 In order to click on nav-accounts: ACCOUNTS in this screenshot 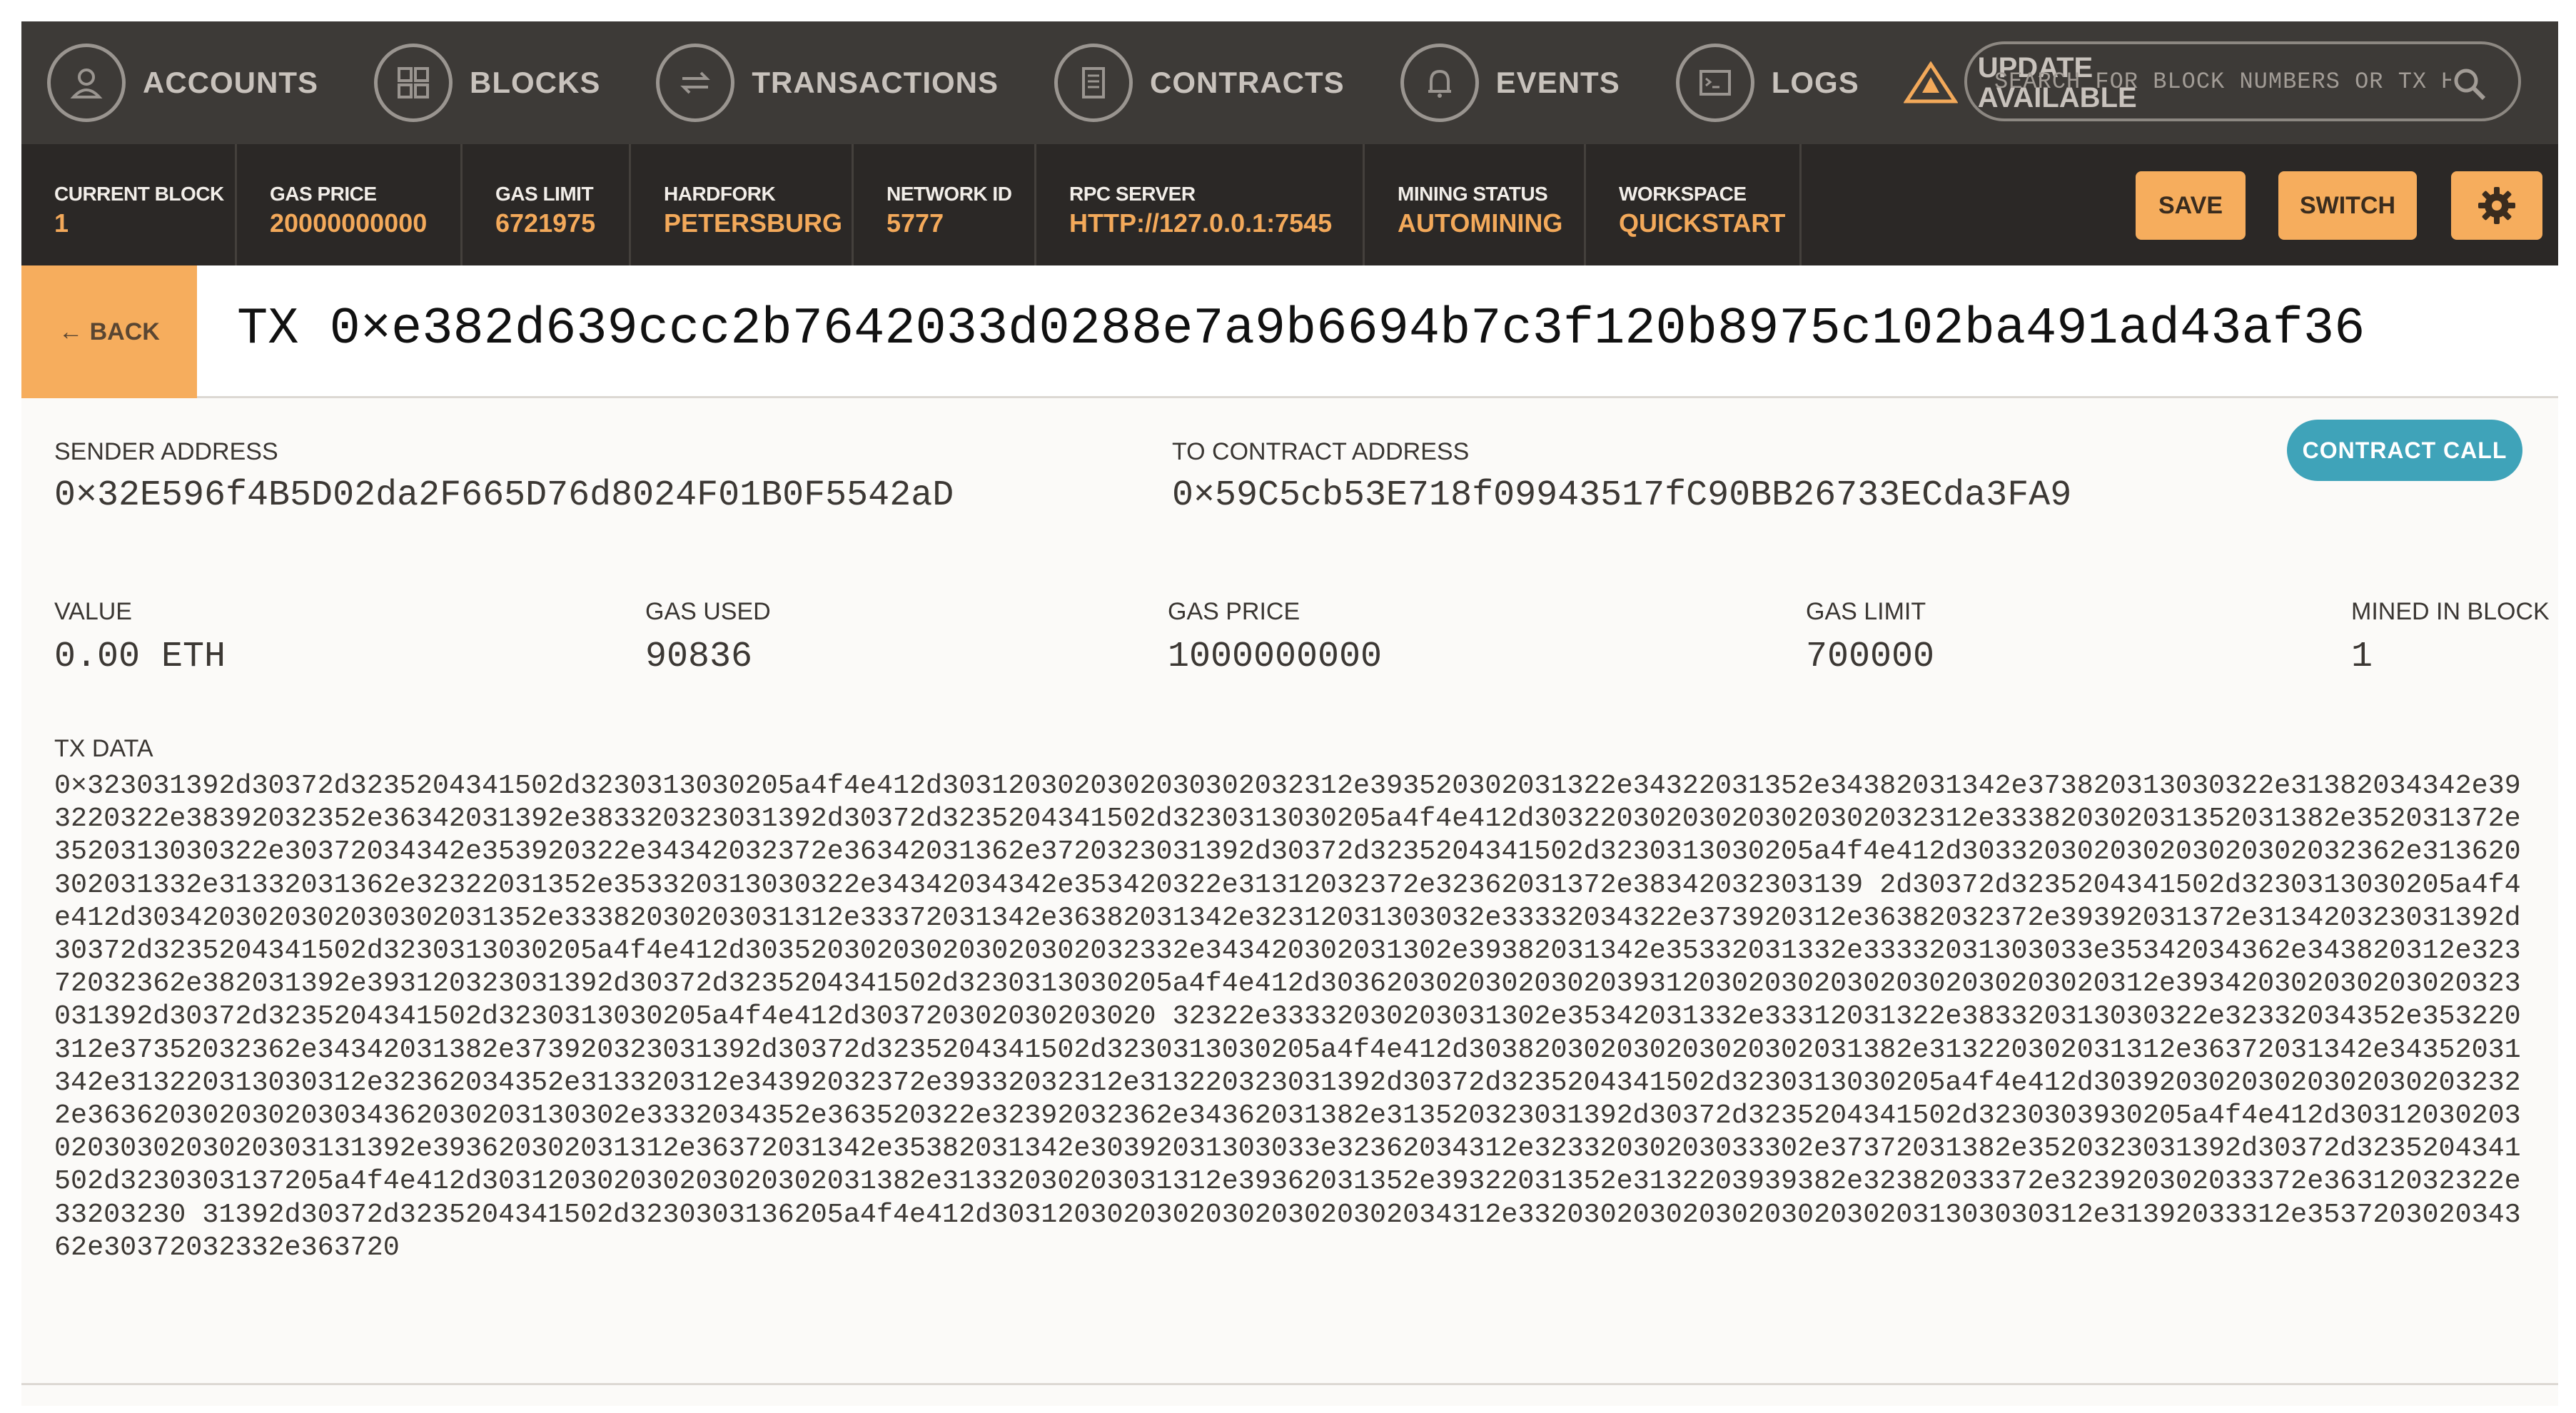, I will do `click(182, 82)`.